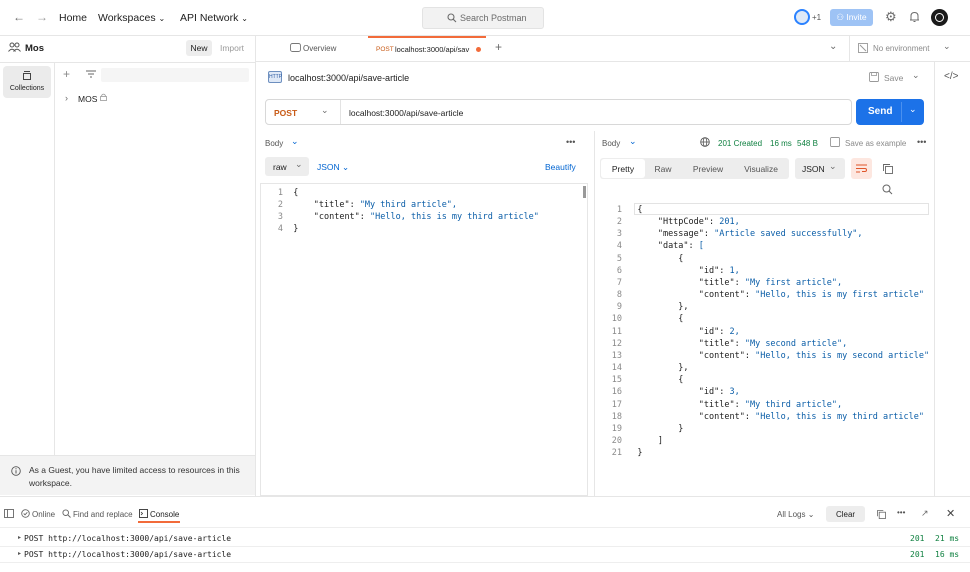 This screenshot has width=970, height=572. I want to click on env-chevron-down-icon: ⌄, so click(947, 46).